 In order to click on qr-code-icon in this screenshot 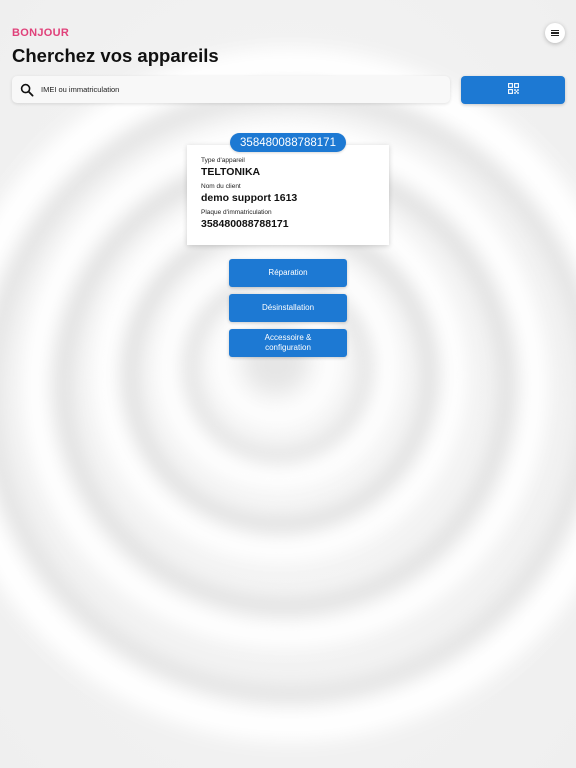, I will do `click(513, 90)`.